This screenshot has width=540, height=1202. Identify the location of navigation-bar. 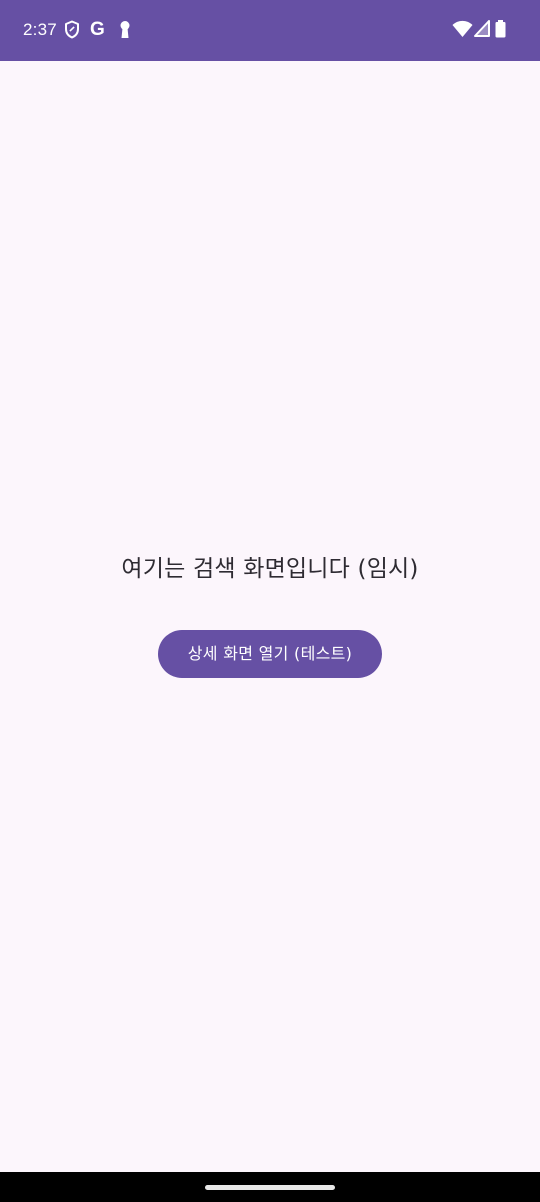
(270, 1187).